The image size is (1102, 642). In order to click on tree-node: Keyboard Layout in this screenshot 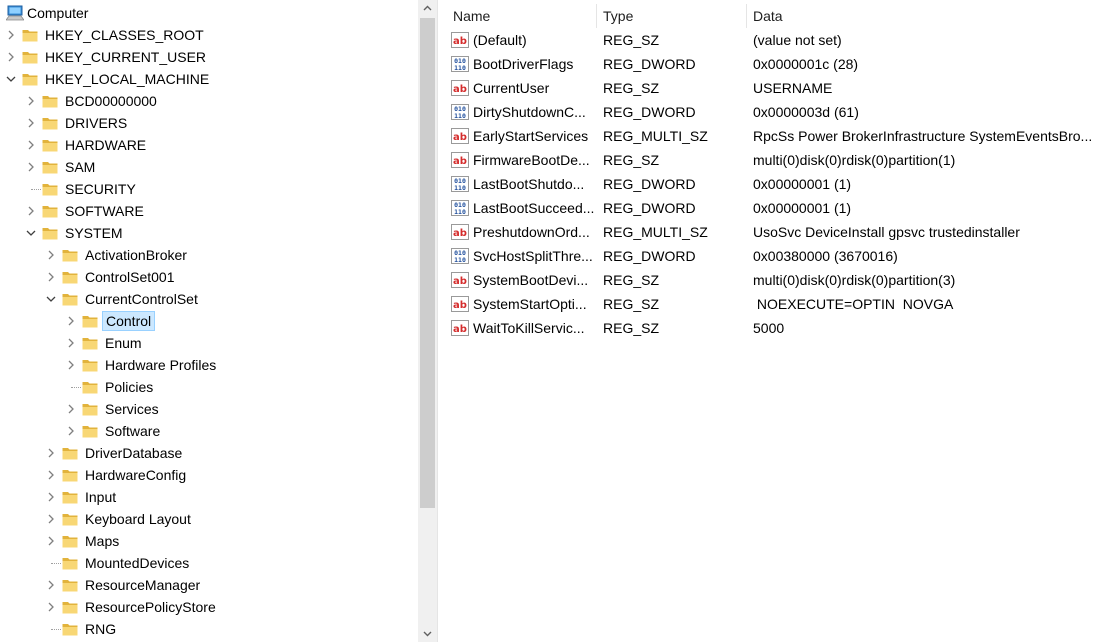, I will do `click(209, 519)`.